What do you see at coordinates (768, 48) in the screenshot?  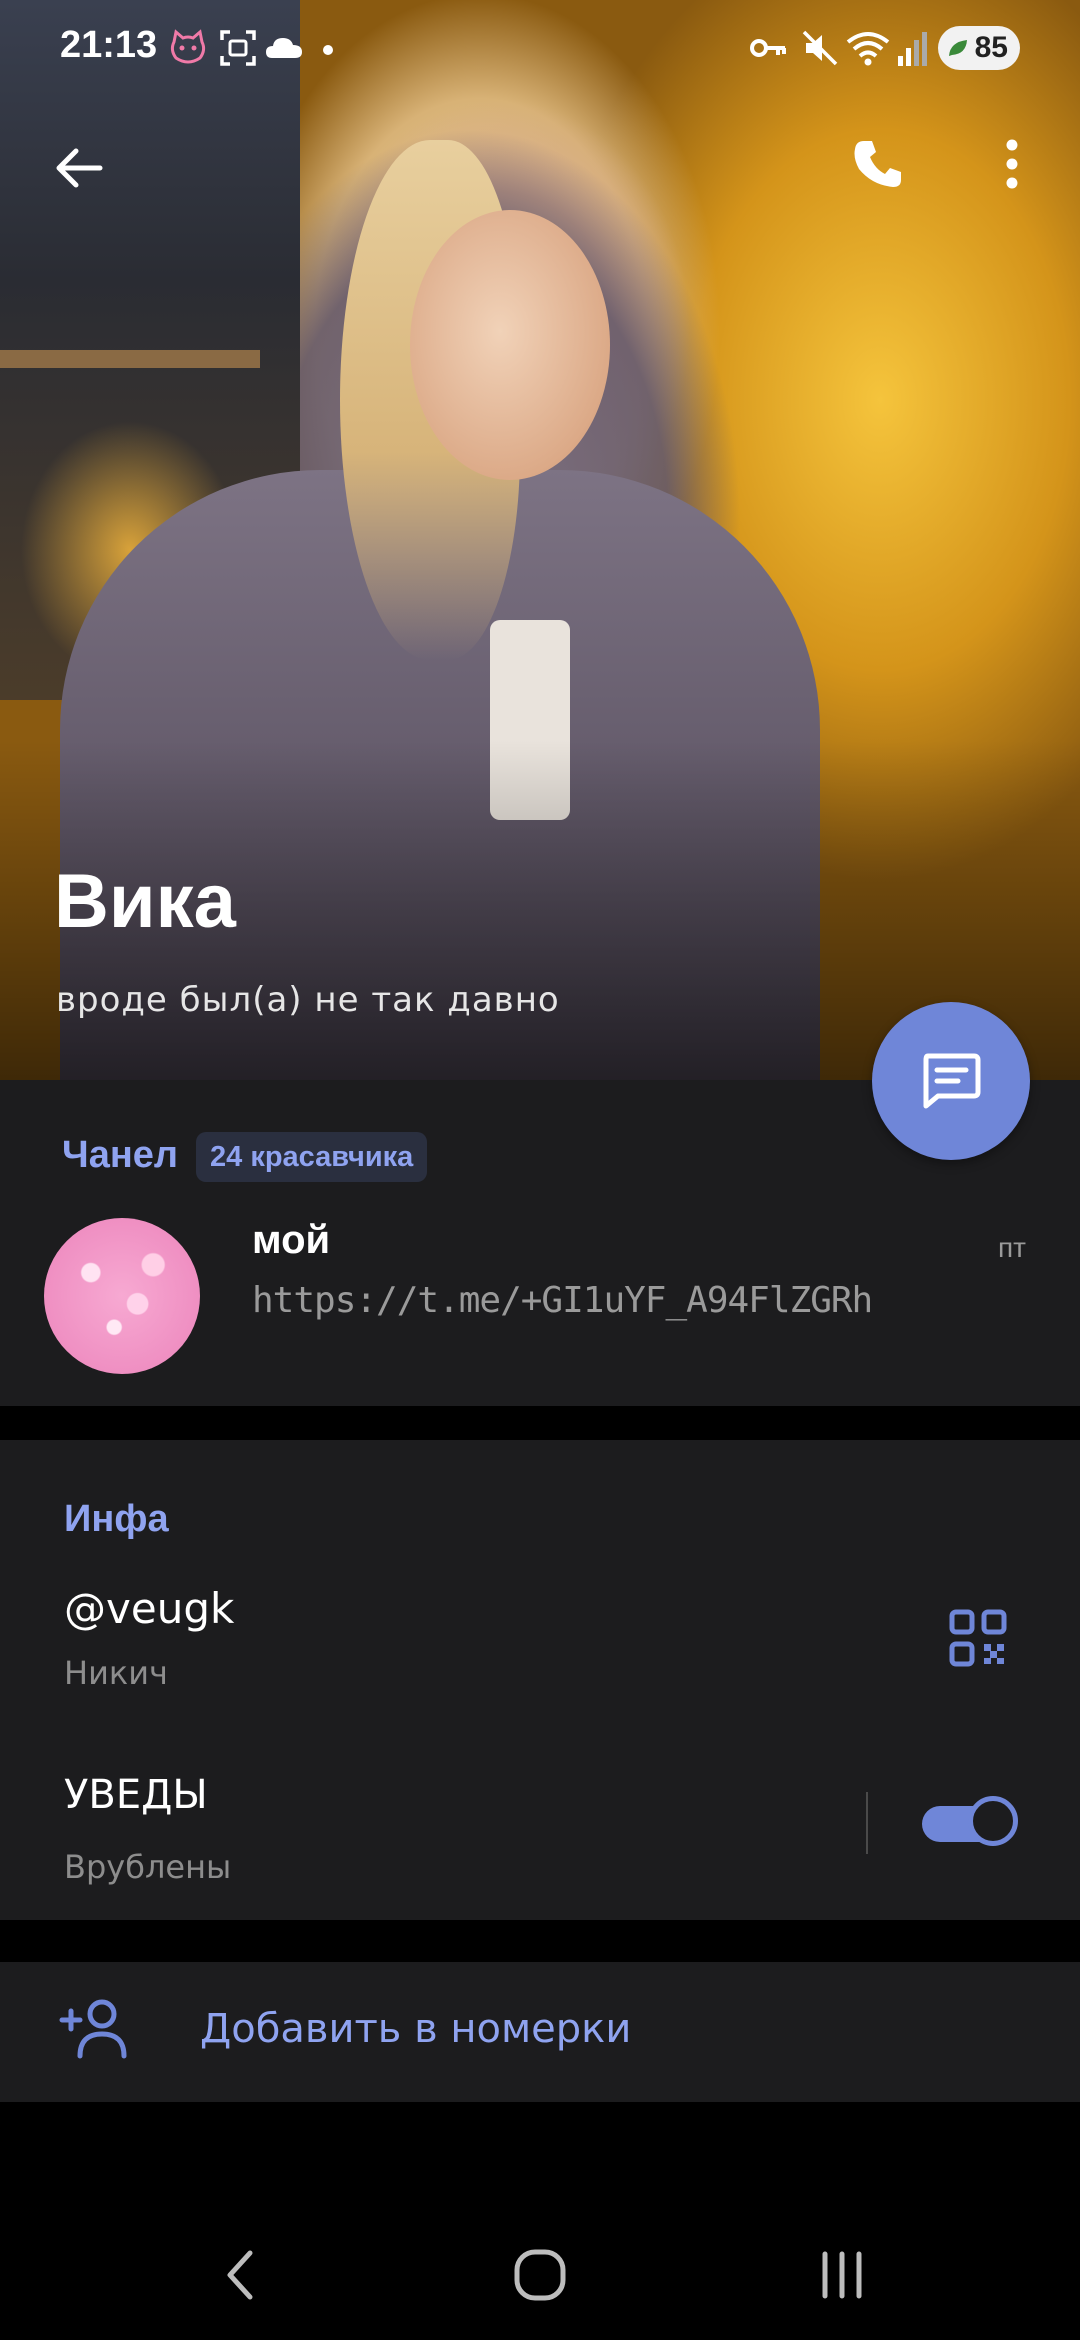 I see `vpn-key-icon` at bounding box center [768, 48].